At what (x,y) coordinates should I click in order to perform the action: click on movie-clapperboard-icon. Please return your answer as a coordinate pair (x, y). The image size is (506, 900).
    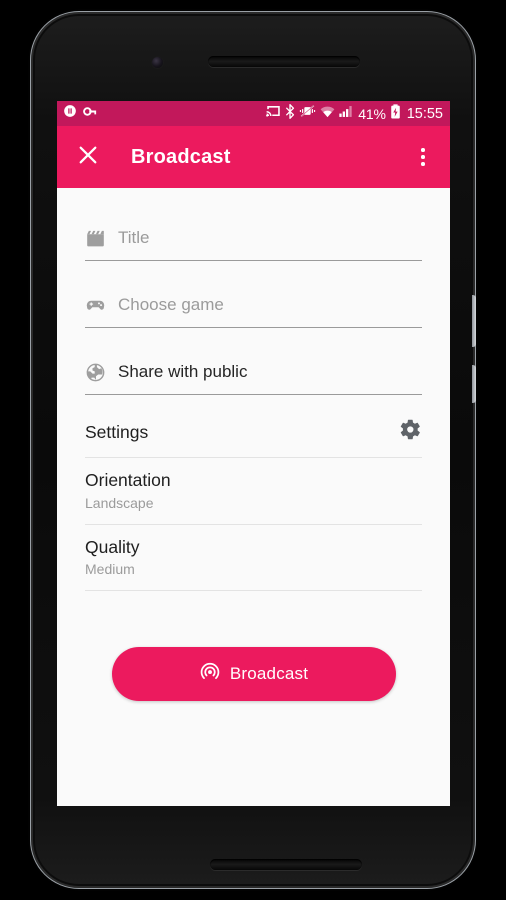
    Looking at the image, I should click on (95, 238).